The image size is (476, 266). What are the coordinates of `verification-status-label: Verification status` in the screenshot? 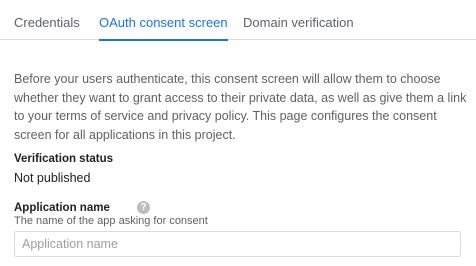 It's located at (64, 159).